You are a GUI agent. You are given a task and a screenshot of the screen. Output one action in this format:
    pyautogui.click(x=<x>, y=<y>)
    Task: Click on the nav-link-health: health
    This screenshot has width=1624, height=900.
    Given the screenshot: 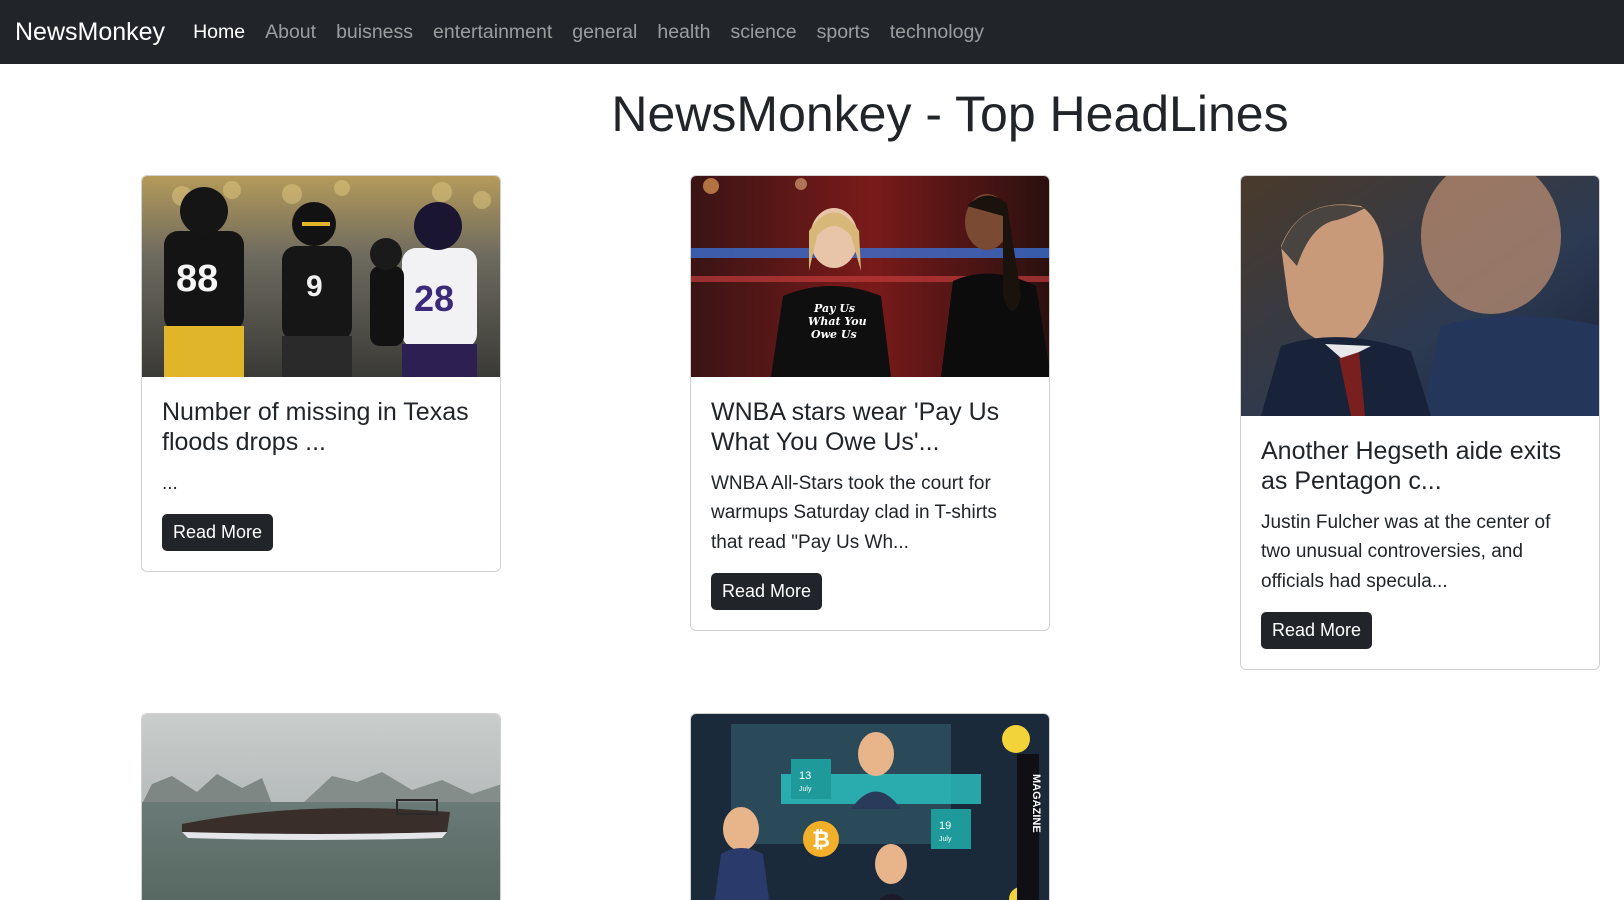 What is the action you would take?
    pyautogui.click(x=683, y=32)
    